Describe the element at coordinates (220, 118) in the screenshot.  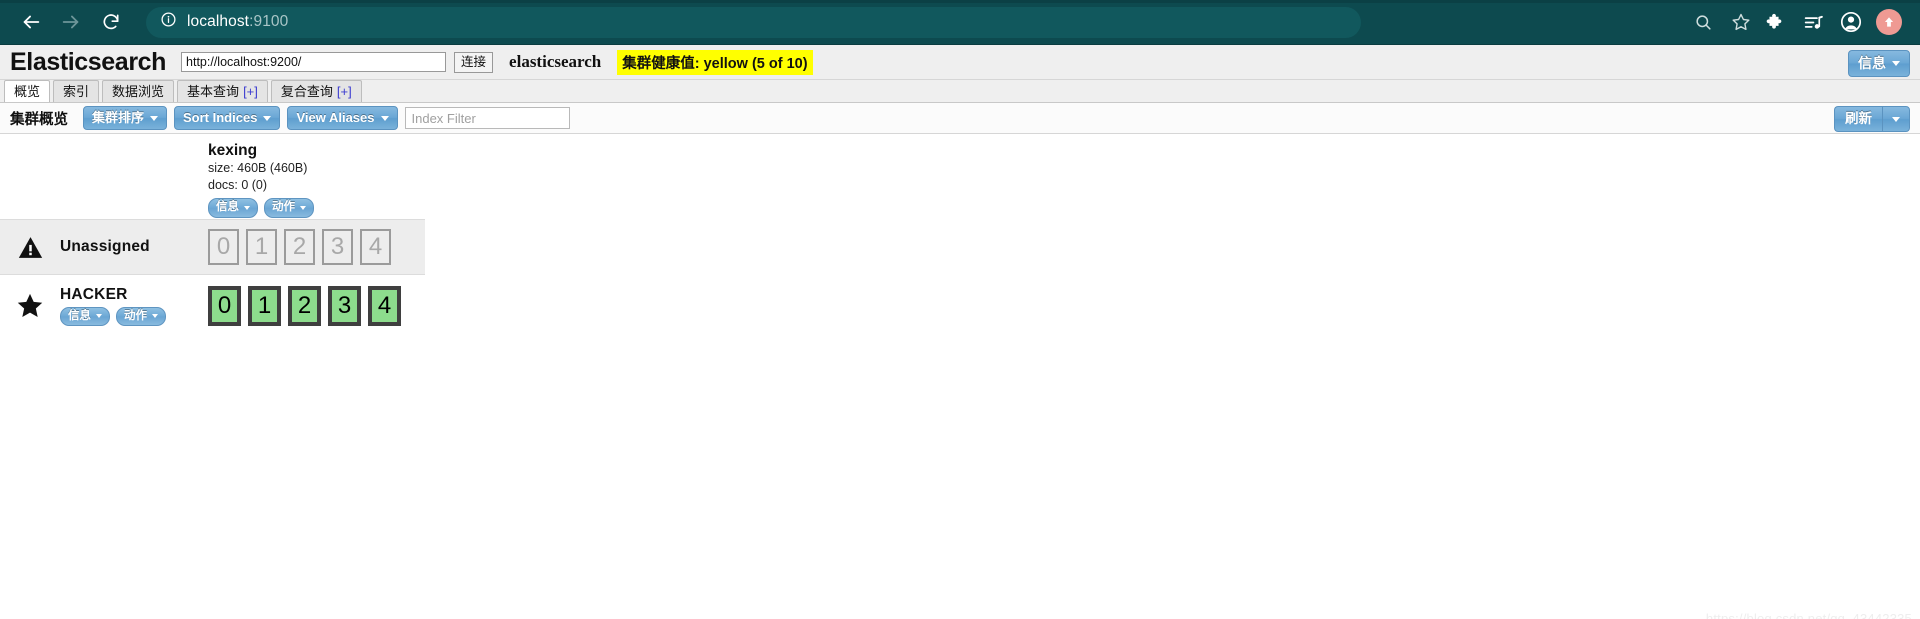
I see `sort-indices-label: Sort Indices` at that location.